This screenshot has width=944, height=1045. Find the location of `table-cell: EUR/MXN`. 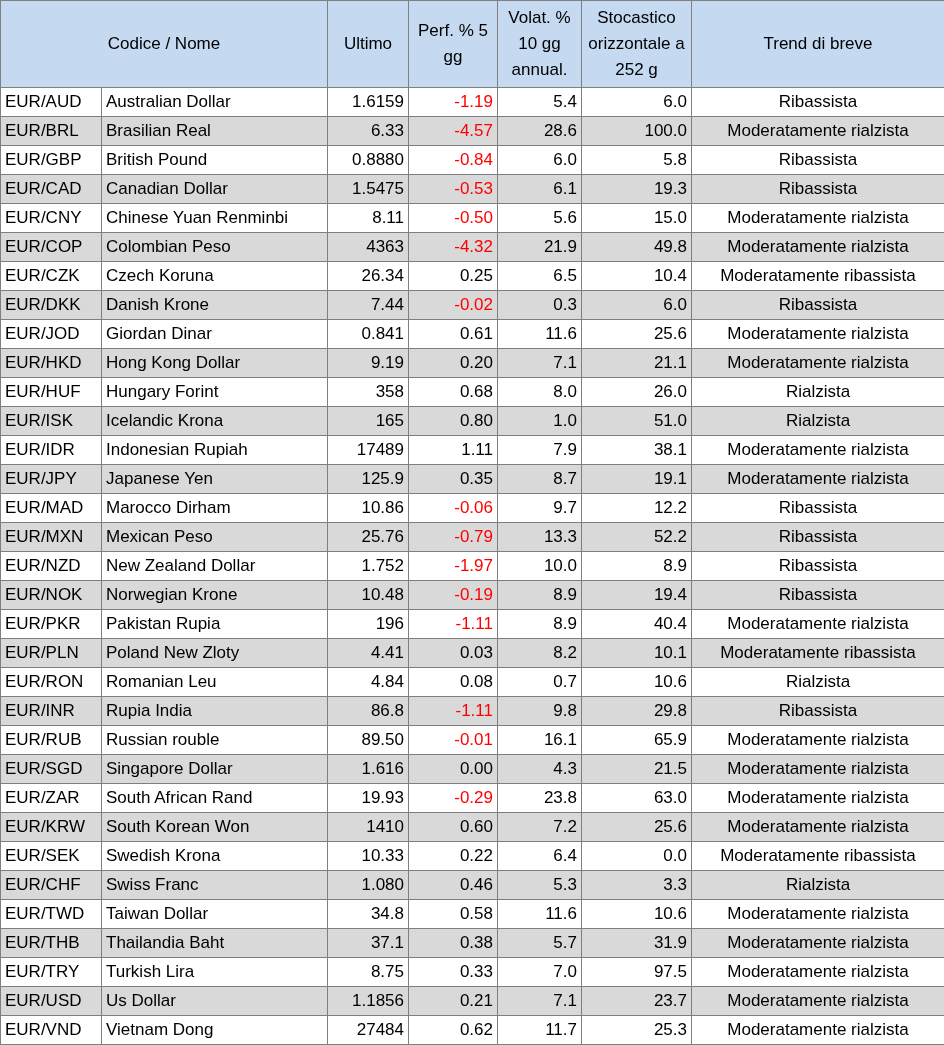

table-cell: EUR/MXN is located at coordinates (51, 537).